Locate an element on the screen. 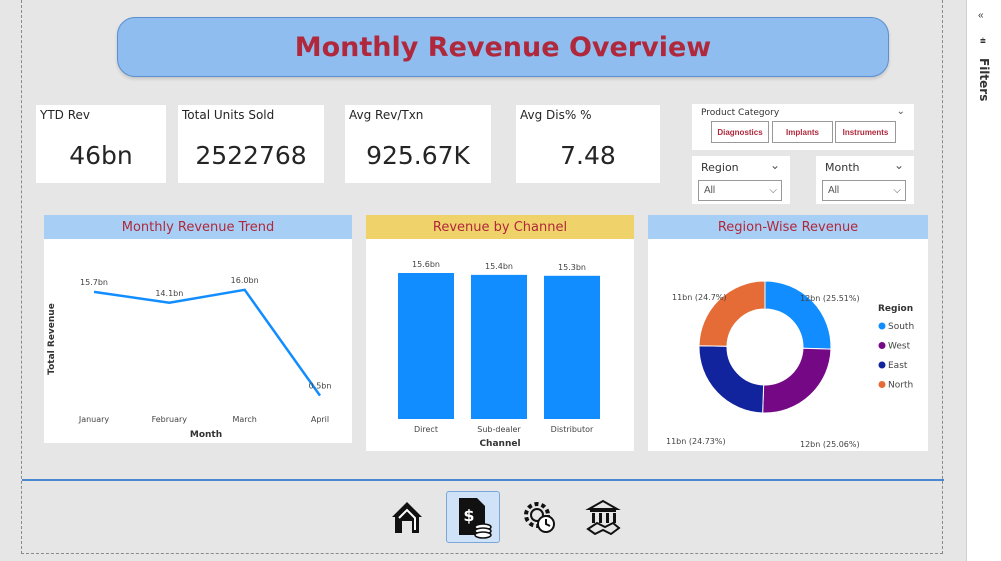 This screenshot has height=561, width=1001. kpi-label: YTD Rev is located at coordinates (65, 115).